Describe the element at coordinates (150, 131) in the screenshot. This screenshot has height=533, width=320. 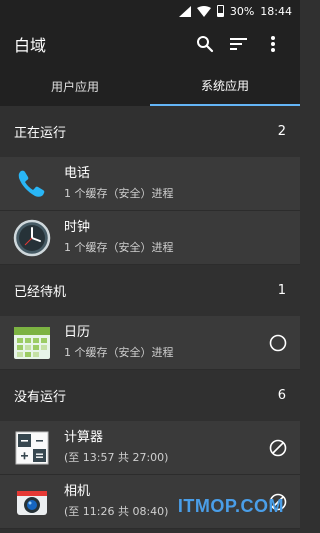
I see `section-running-header: 正在运行 2` at that location.